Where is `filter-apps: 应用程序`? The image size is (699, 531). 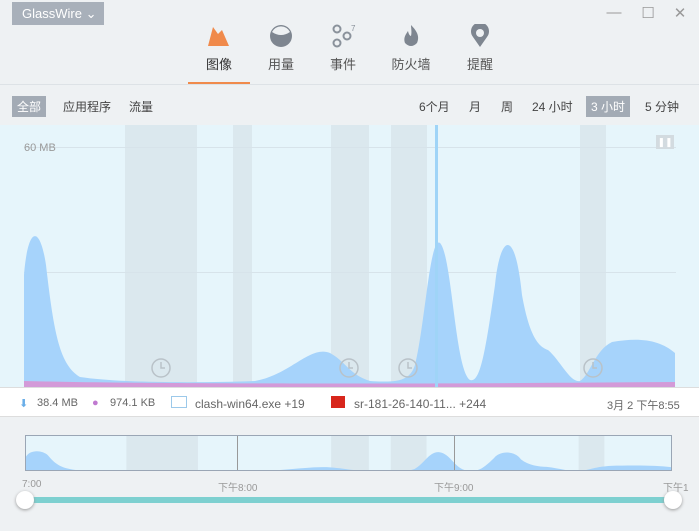 filter-apps: 应用程序 is located at coordinates (87, 106).